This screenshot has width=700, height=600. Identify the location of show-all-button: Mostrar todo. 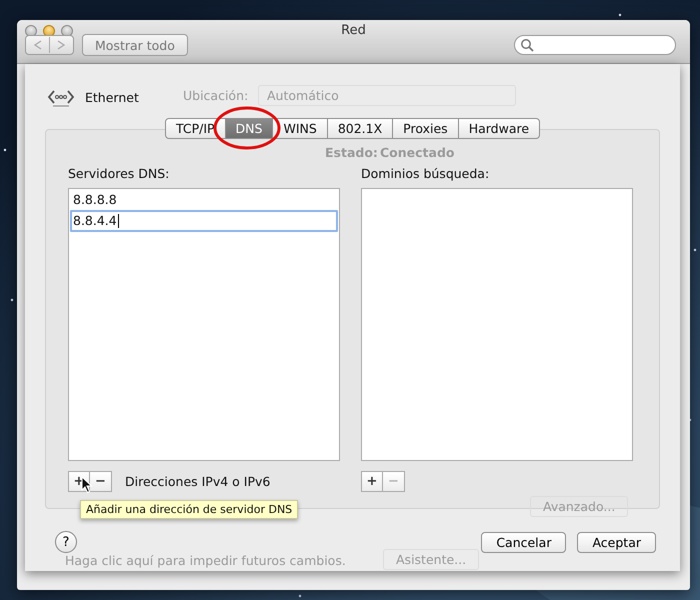
(135, 45).